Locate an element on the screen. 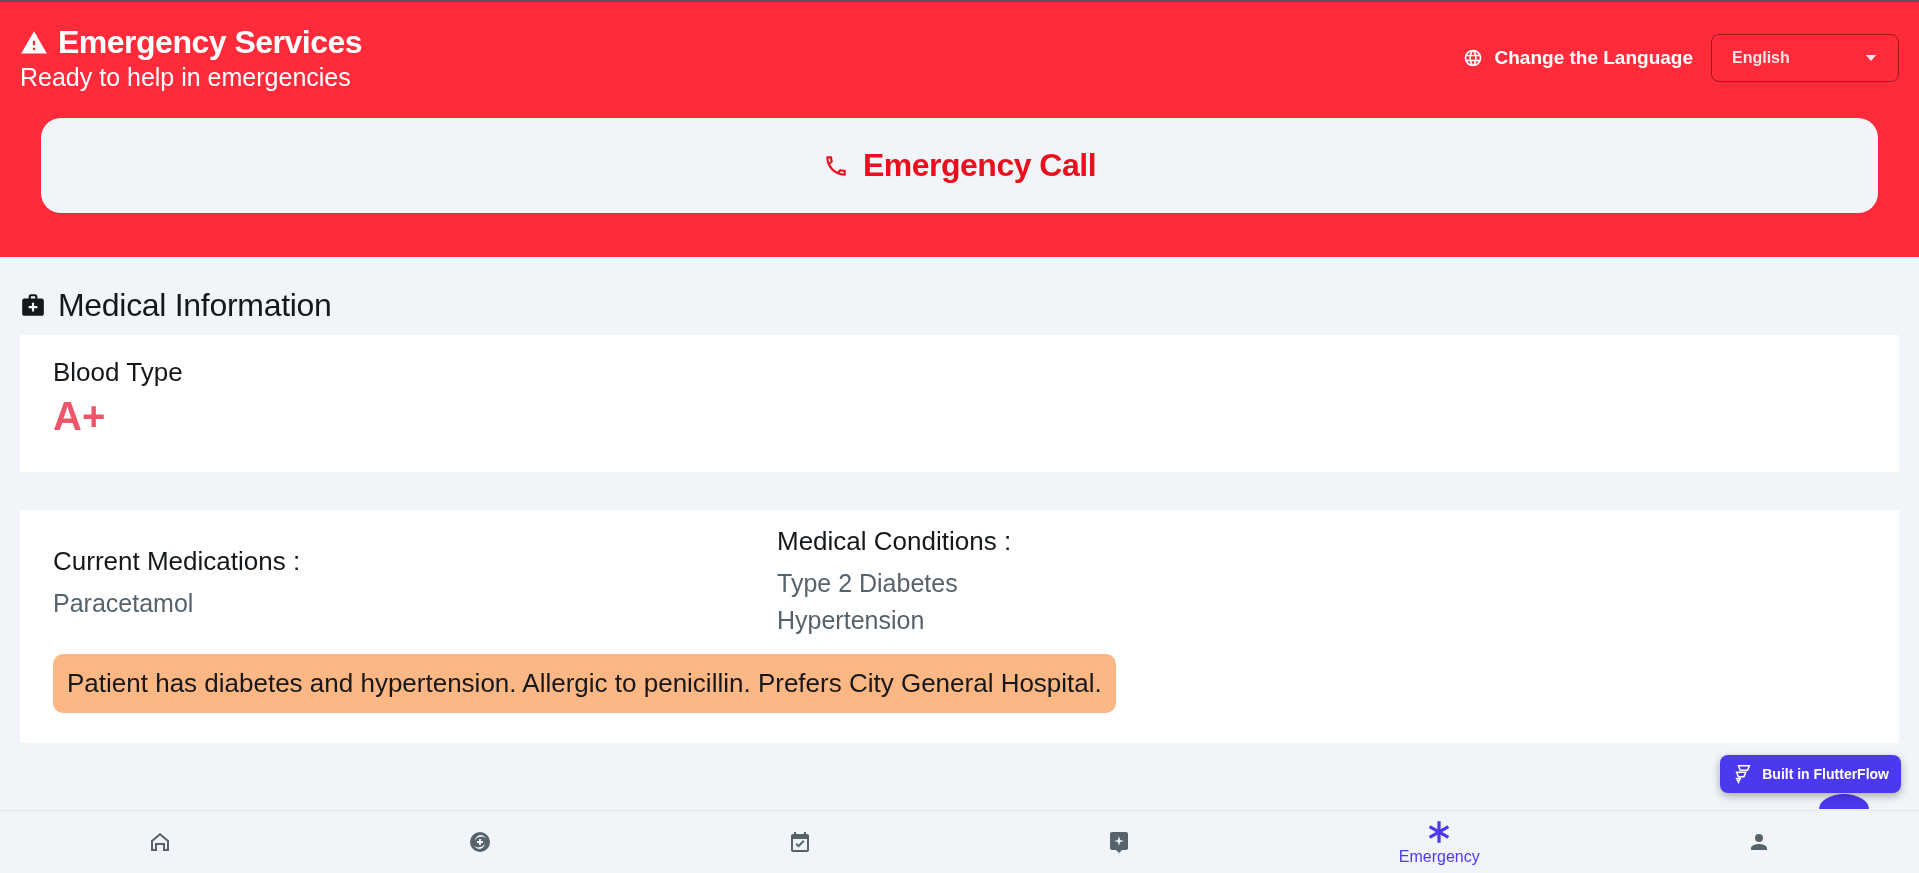 The width and height of the screenshot is (1919, 873). app-title: Emergency Services is located at coordinates (210, 42).